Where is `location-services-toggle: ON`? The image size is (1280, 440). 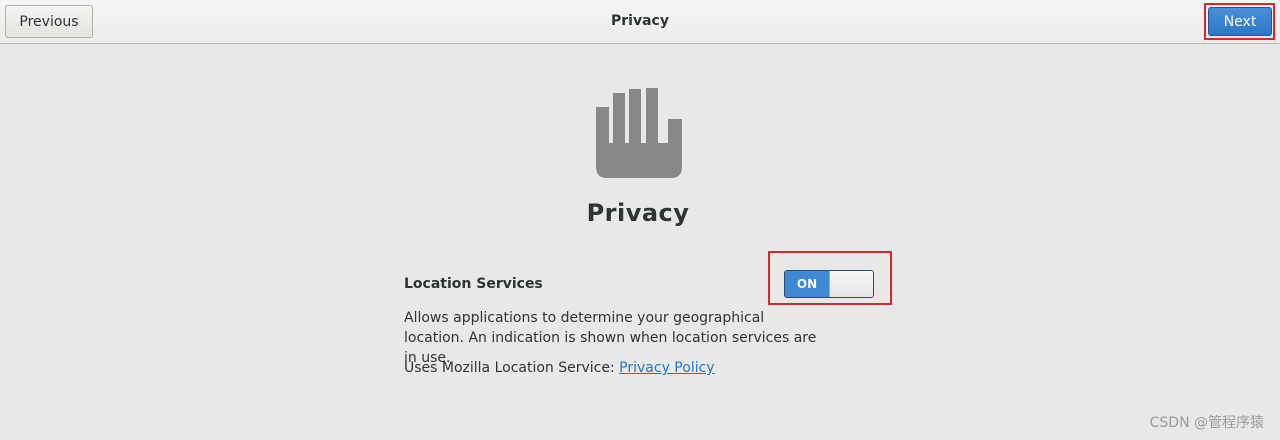 location-services-toggle: ON is located at coordinates (829, 284).